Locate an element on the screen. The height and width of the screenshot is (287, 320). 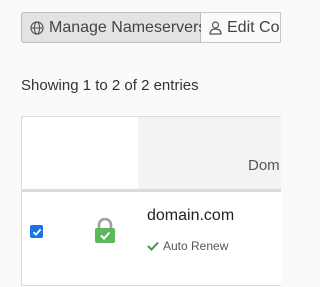
globe-icon is located at coordinates (37, 27).